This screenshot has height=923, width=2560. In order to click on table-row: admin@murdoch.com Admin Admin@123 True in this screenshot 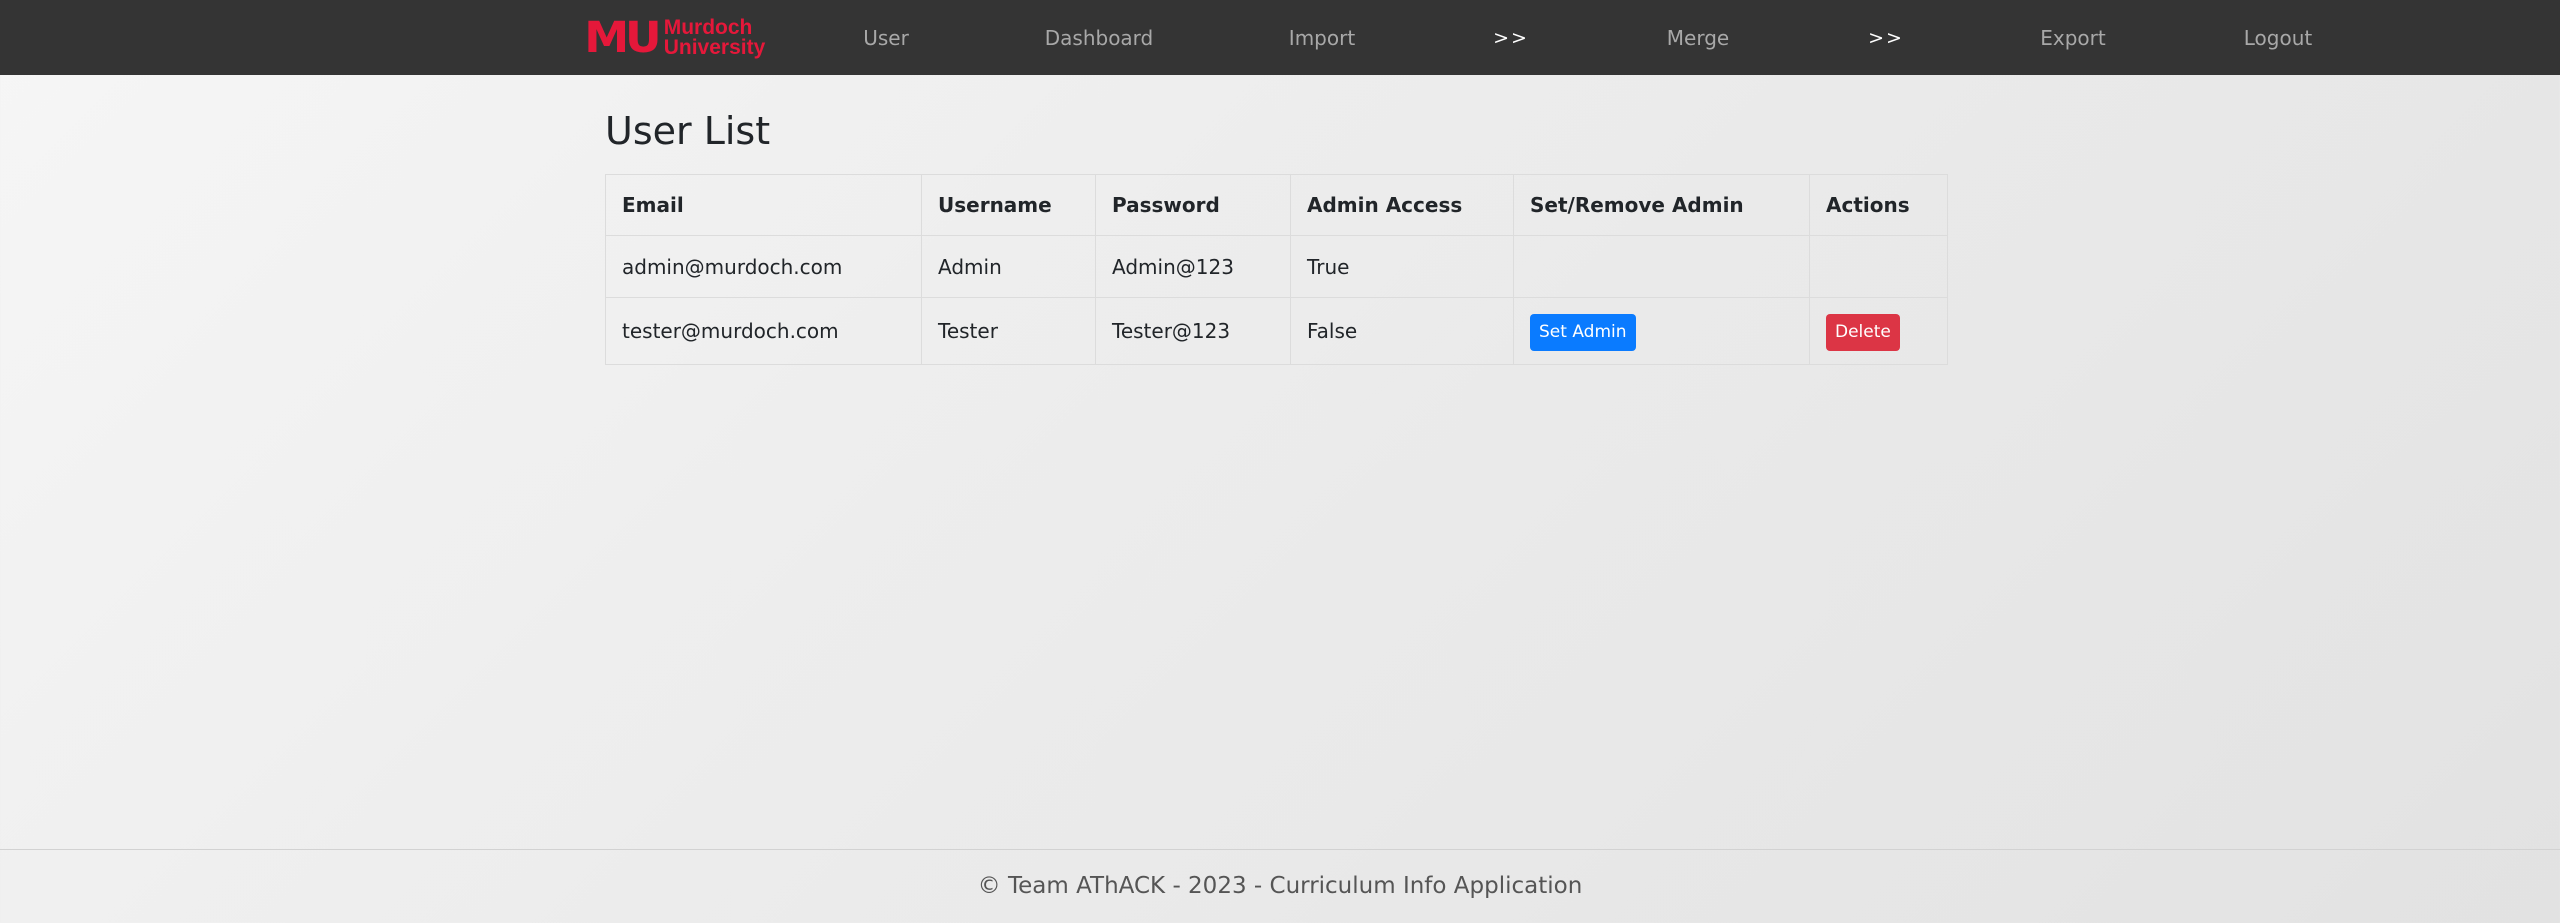, I will do `click(1276, 266)`.